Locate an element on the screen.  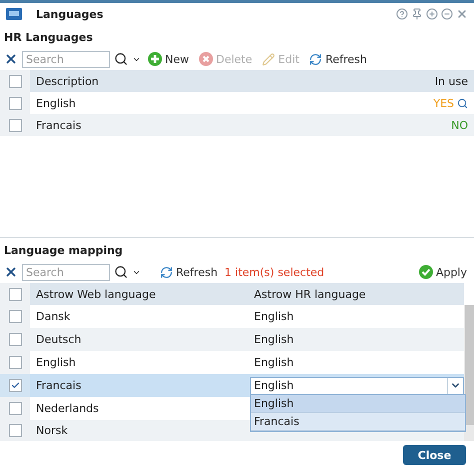
pin-icon is located at coordinates (417, 14).